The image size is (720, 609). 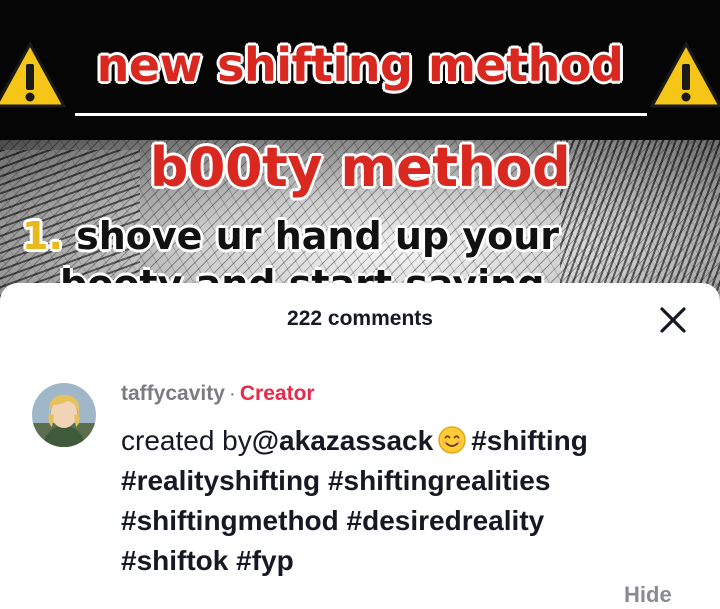 What do you see at coordinates (360, 318) in the screenshot?
I see `comments-count-title: 222 comments` at bounding box center [360, 318].